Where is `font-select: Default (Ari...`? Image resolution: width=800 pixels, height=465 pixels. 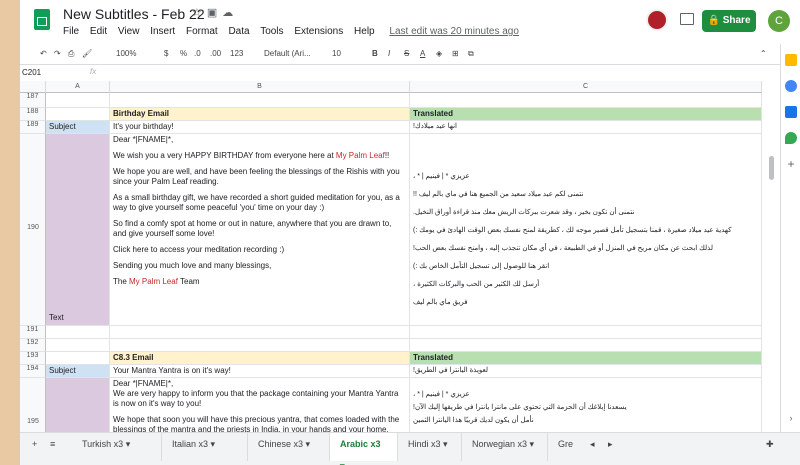 font-select: Default (Ari... is located at coordinates (287, 53).